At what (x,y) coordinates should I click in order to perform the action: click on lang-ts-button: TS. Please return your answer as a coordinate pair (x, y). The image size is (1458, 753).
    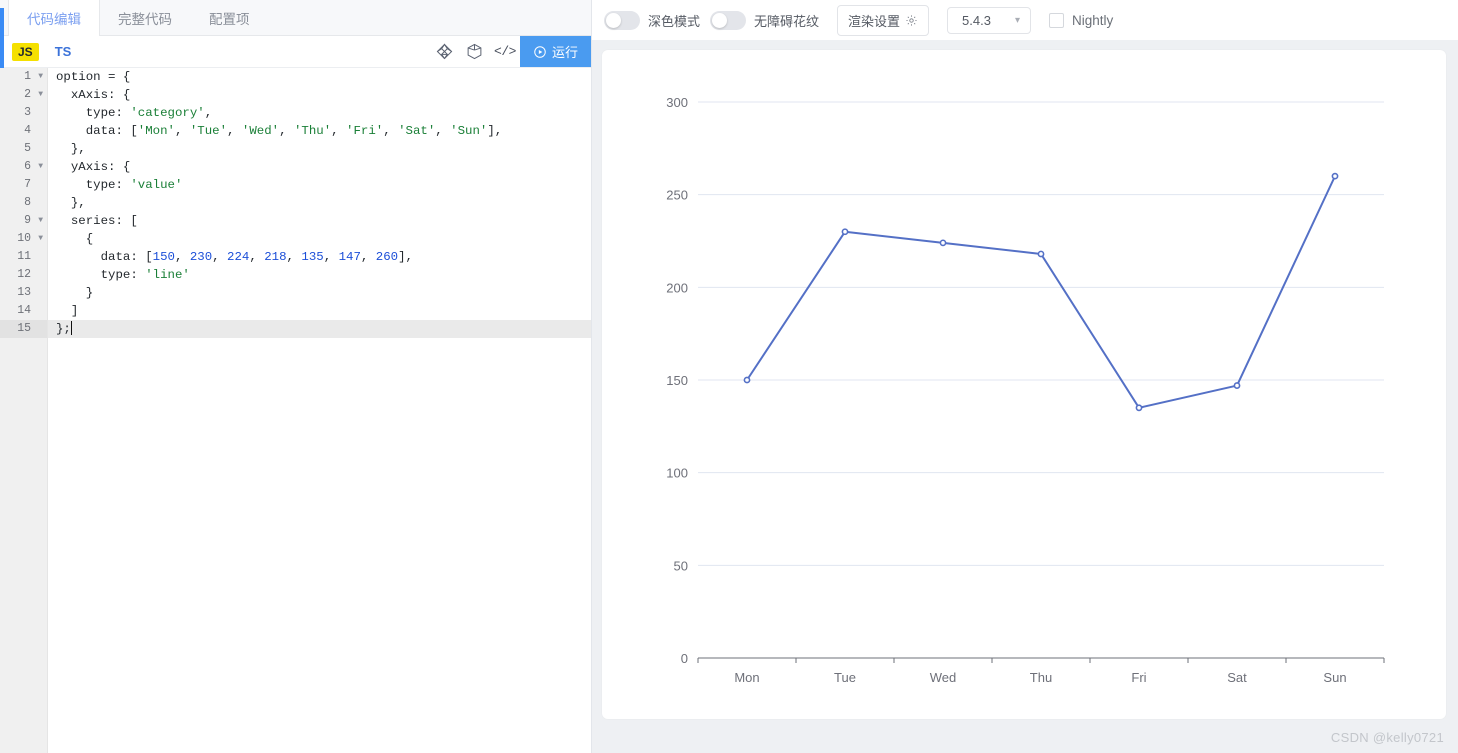
    Looking at the image, I should click on (63, 51).